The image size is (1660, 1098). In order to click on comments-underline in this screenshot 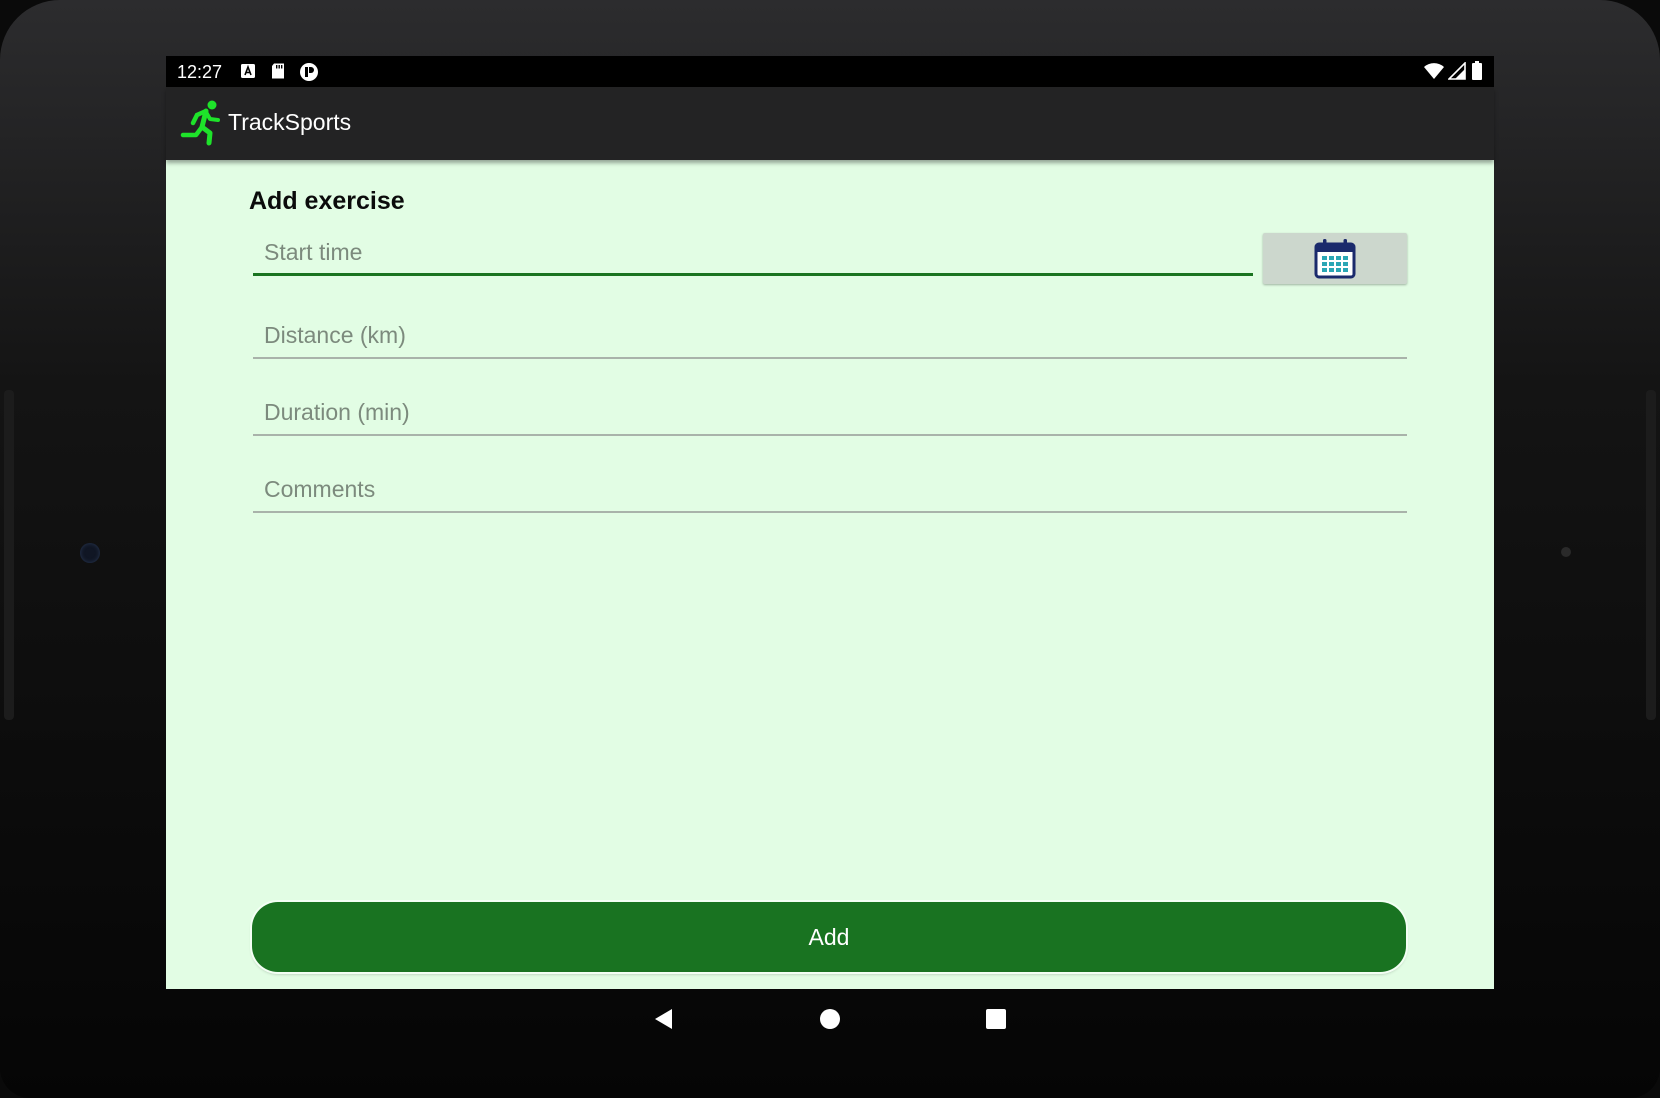, I will do `click(830, 512)`.